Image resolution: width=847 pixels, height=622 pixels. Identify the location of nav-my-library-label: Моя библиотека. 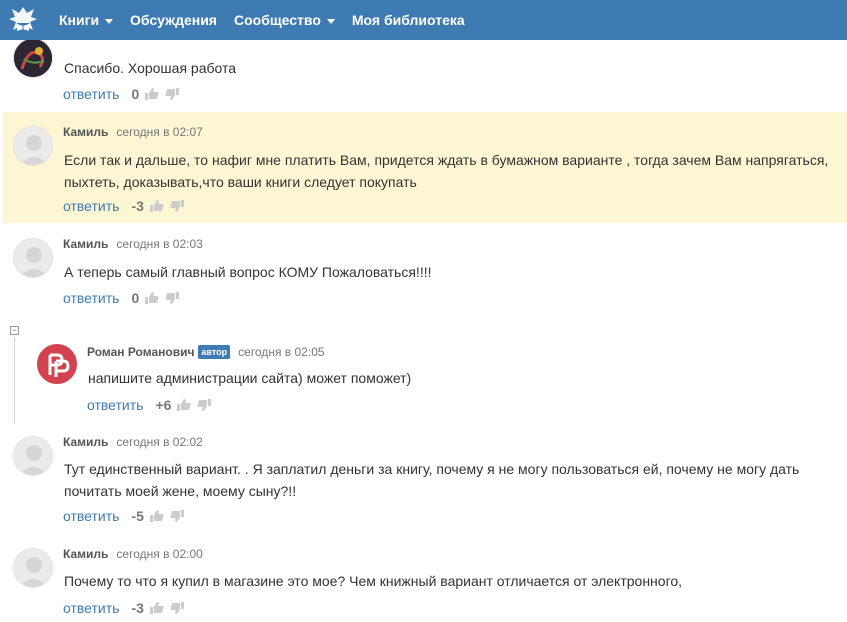
(408, 20).